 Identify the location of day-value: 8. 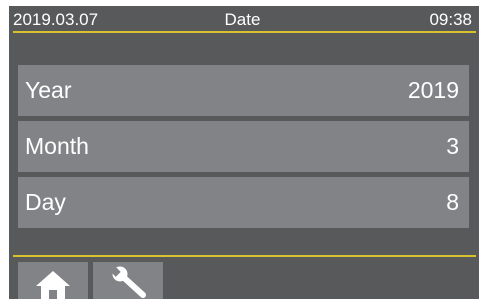
(452, 202).